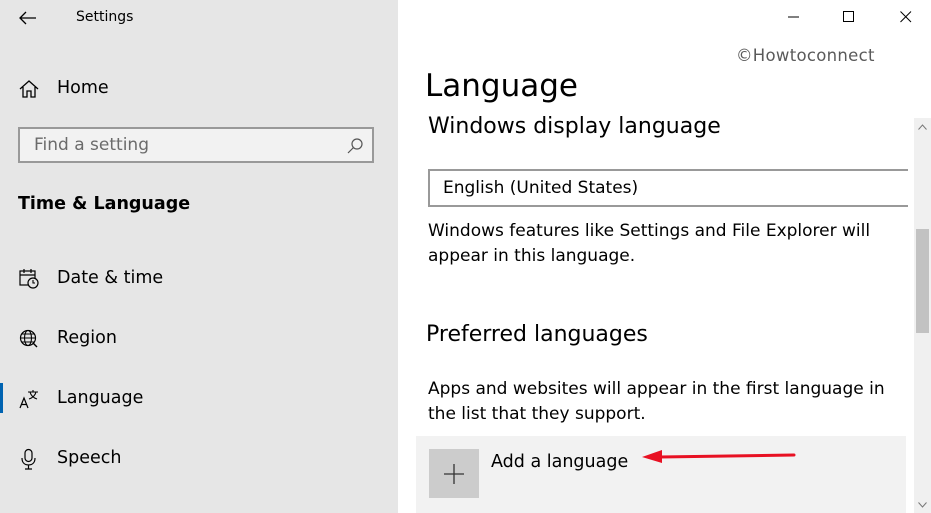 This screenshot has height=513, width=931. What do you see at coordinates (199, 278) in the screenshot?
I see `sidebar-item-date-time: Date & time` at bounding box center [199, 278].